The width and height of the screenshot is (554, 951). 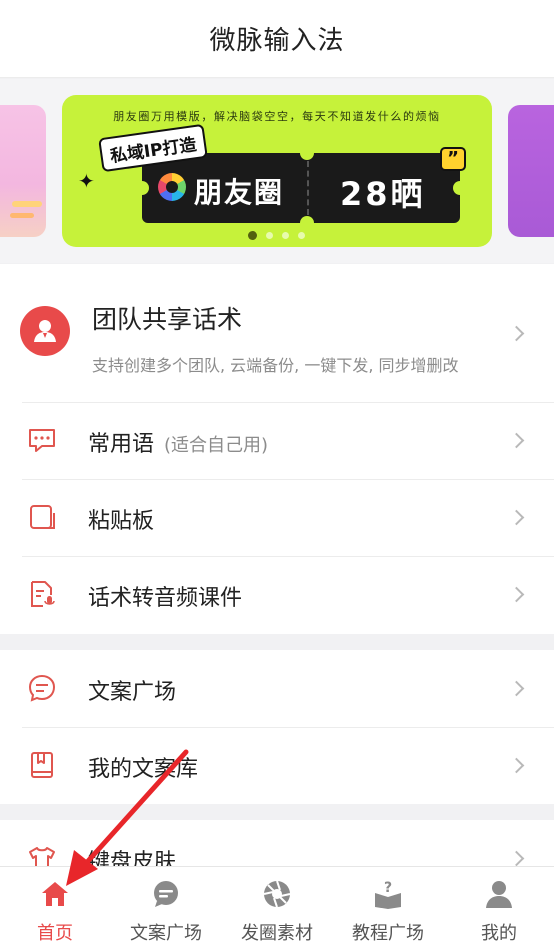 What do you see at coordinates (42, 765) in the screenshot?
I see `book-icon` at bounding box center [42, 765].